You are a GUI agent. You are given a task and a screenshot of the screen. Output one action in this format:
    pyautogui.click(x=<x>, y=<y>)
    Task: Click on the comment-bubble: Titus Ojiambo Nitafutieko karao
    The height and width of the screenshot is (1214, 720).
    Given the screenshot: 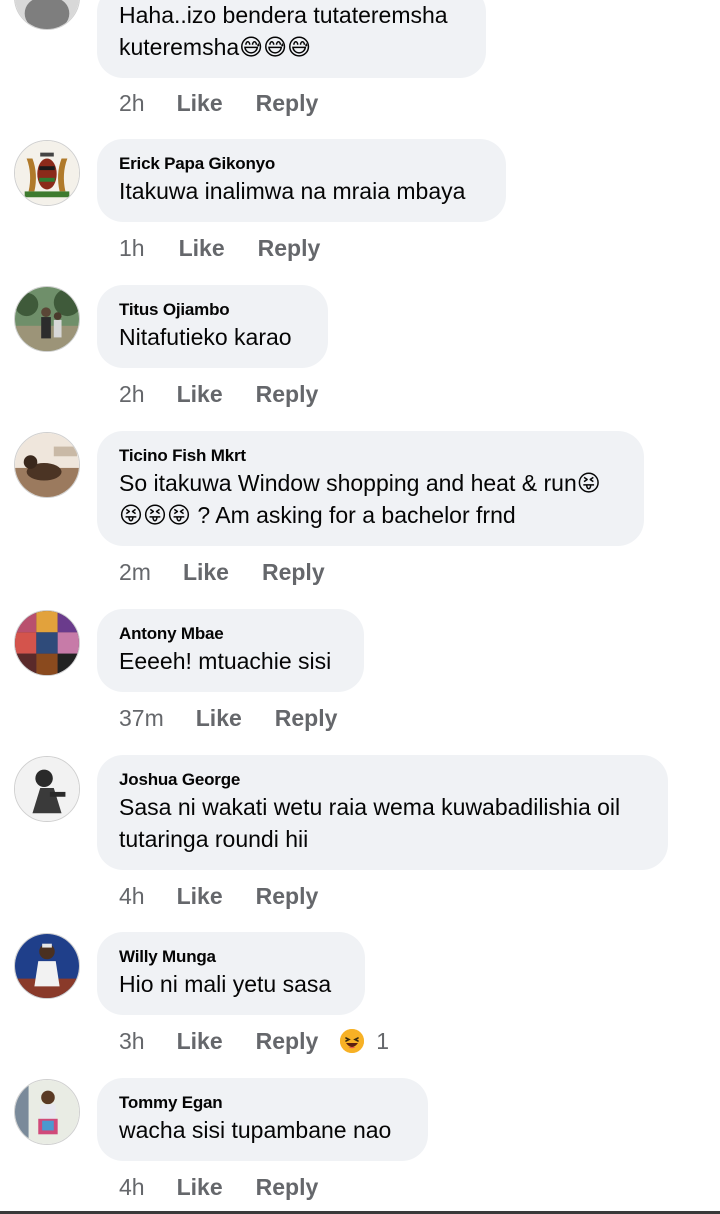 What is the action you would take?
    pyautogui.click(x=212, y=326)
    